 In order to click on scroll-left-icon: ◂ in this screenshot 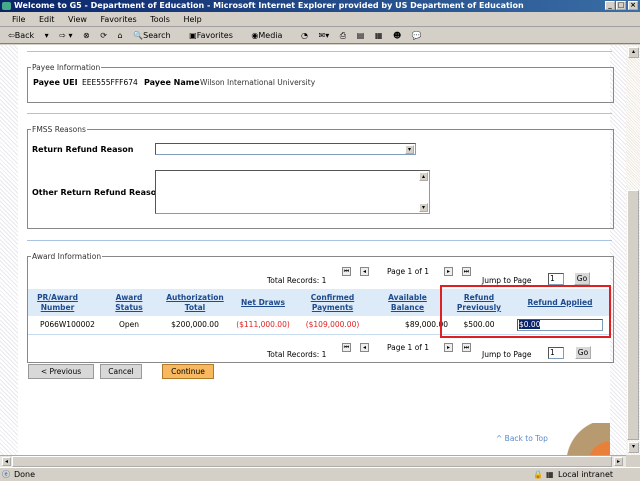, I will do `click(6, 461)`.